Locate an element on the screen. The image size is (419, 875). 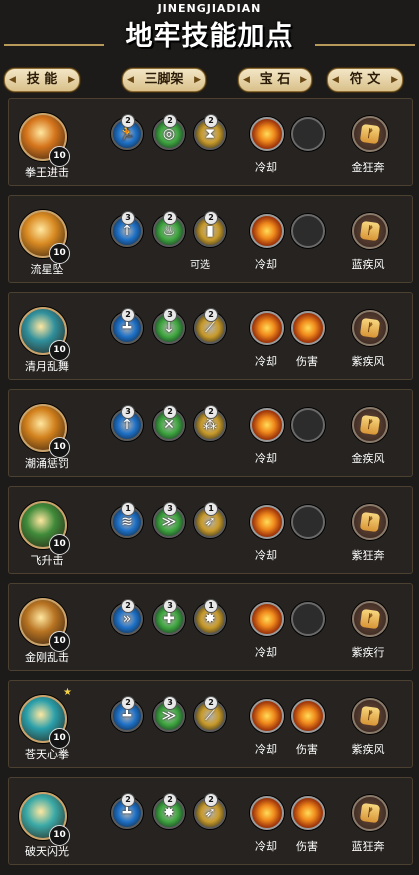
skill-row: 10 清月乱舞 ┻ 2 ↓ 3 ⟋ 2 冷却 伤害 ᚠ 紫疾风 is located at coordinates (210, 336).